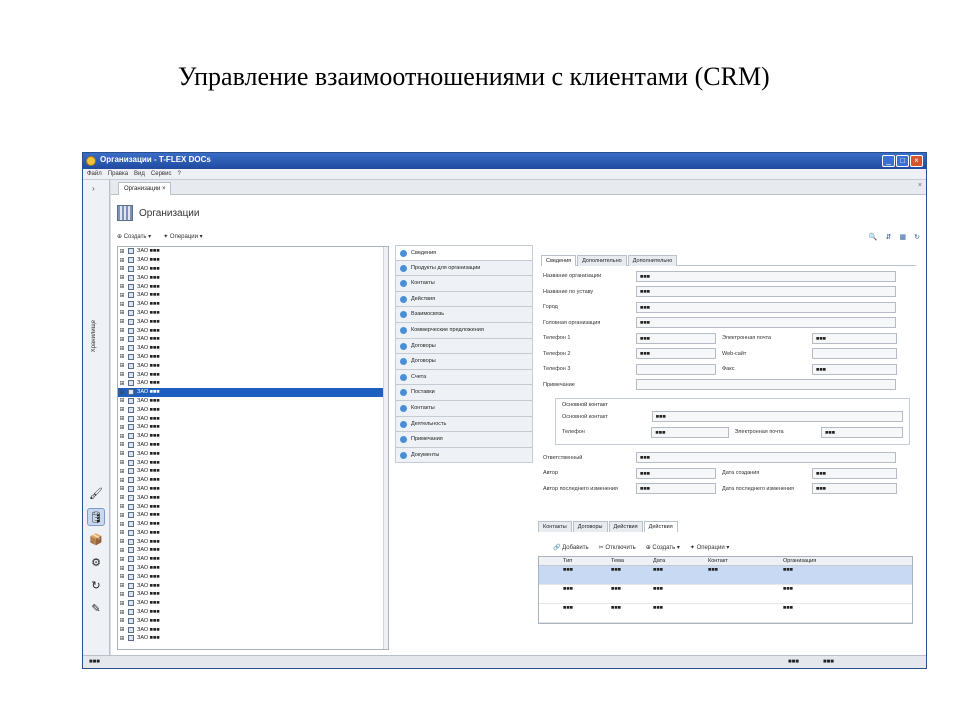 This screenshot has width=960, height=720. What do you see at coordinates (385, 448) in the screenshot?
I see `tree-scrollbar` at bounding box center [385, 448].